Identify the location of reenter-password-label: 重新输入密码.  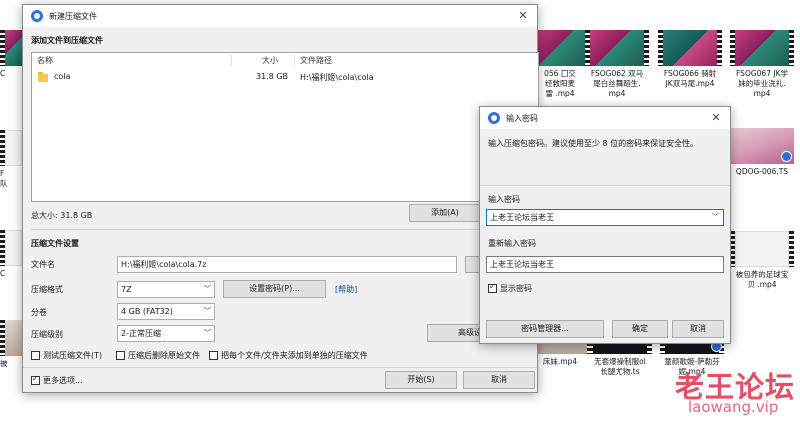
(512, 243).